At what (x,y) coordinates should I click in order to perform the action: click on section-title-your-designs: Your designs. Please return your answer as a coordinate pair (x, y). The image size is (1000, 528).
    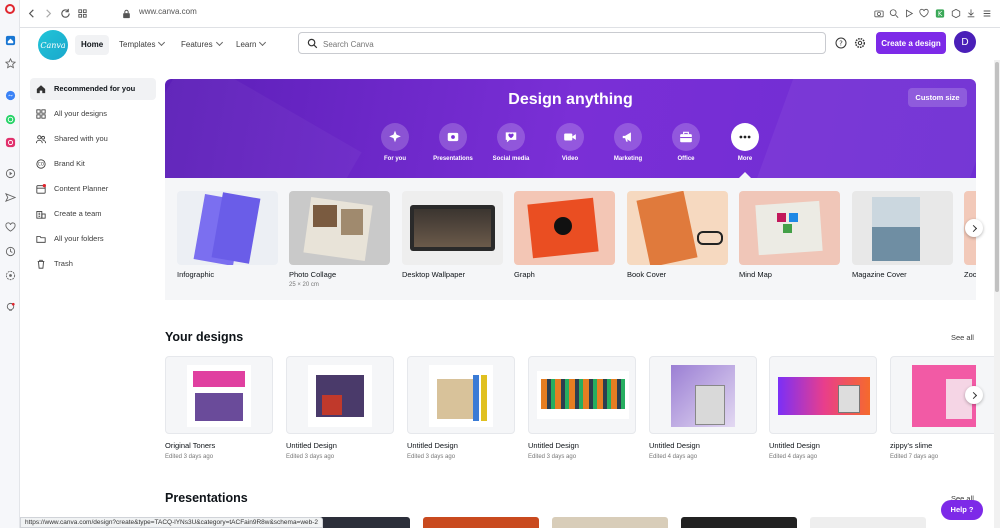
    Looking at the image, I should click on (204, 337).